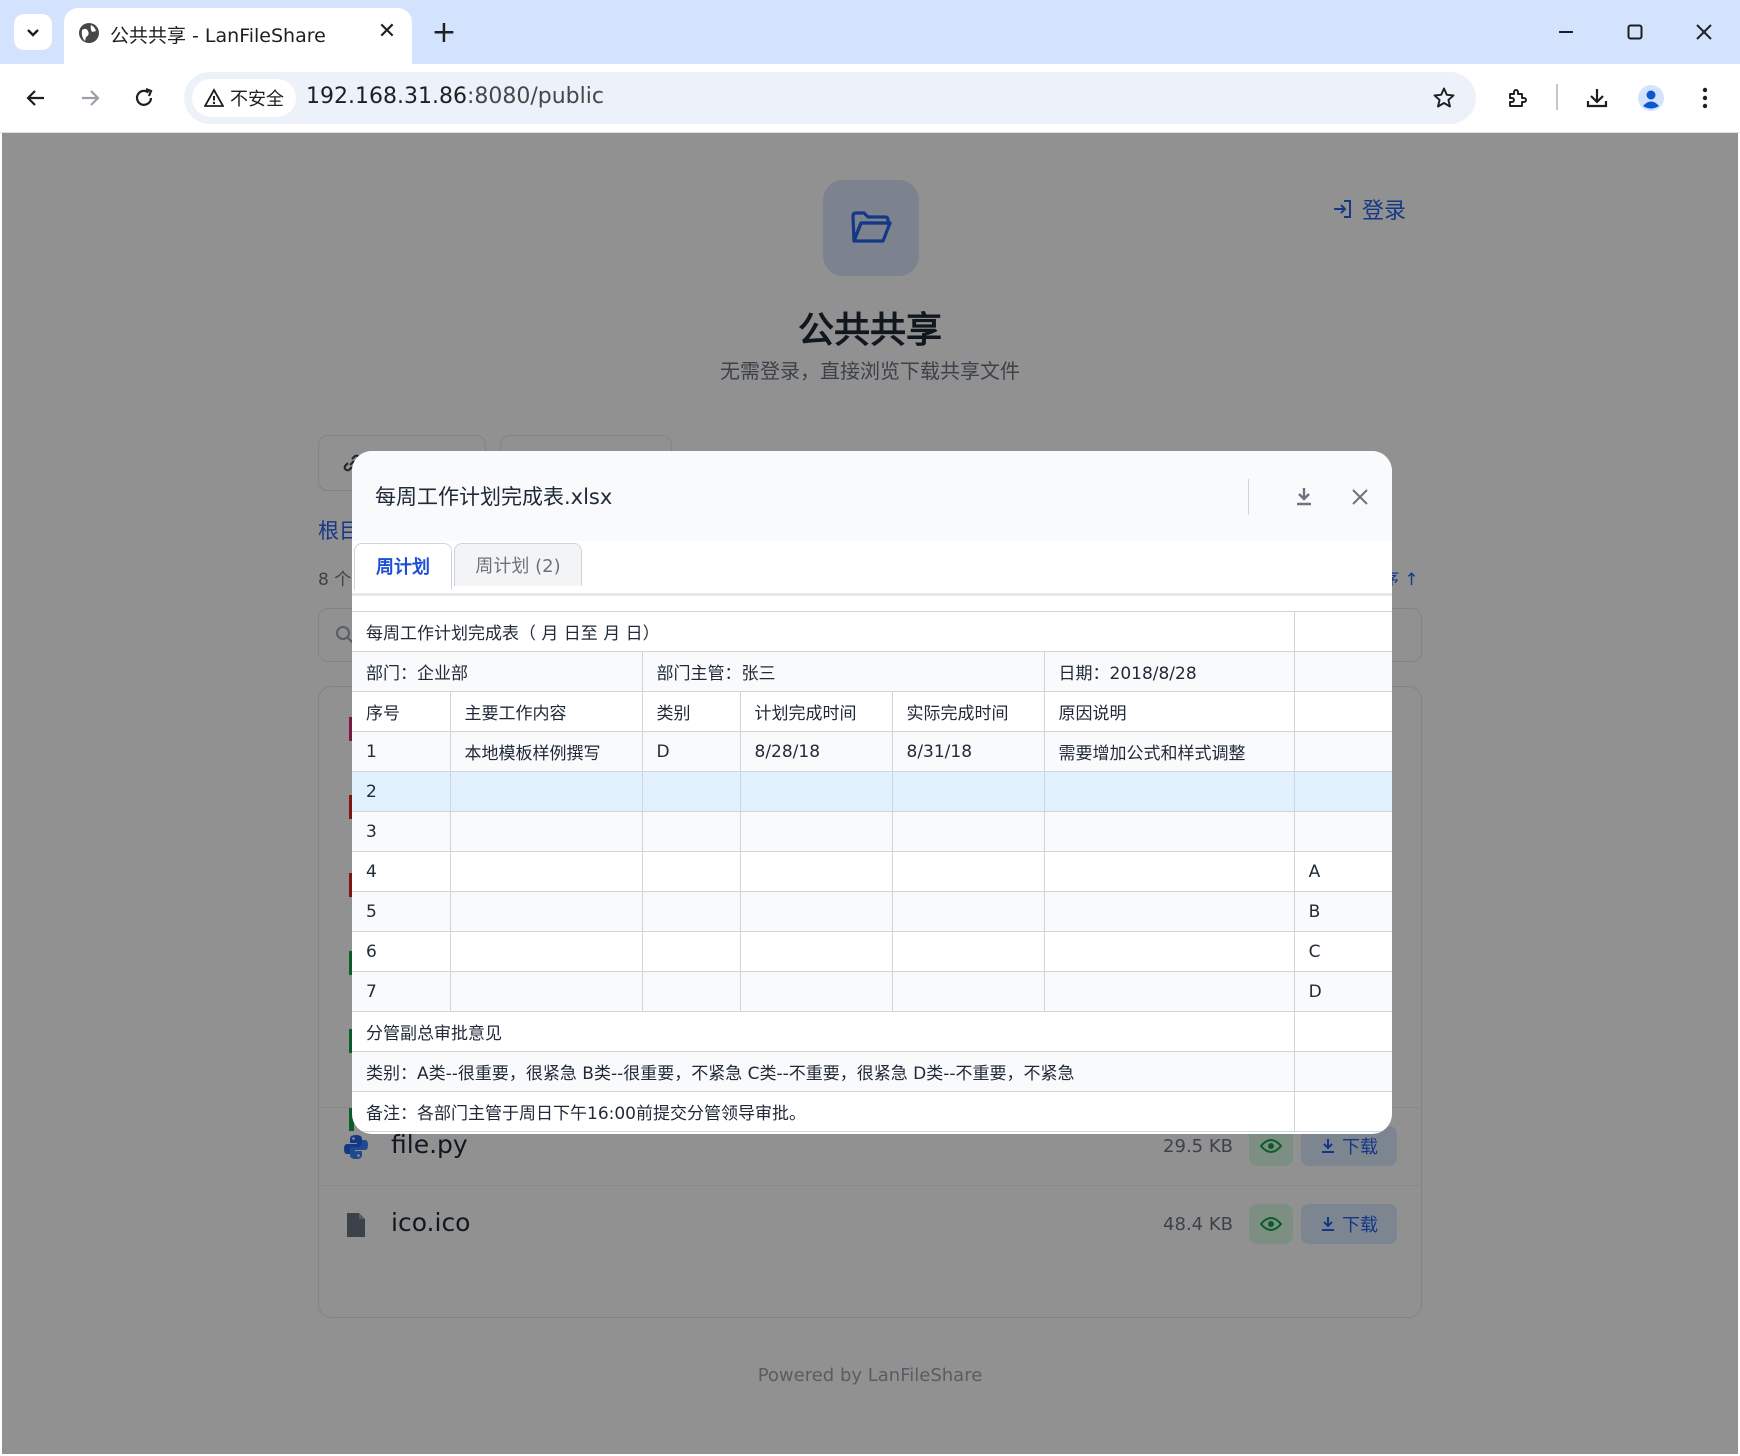  Describe the element at coordinates (36, 98) in the screenshot. I see `back-button` at that location.